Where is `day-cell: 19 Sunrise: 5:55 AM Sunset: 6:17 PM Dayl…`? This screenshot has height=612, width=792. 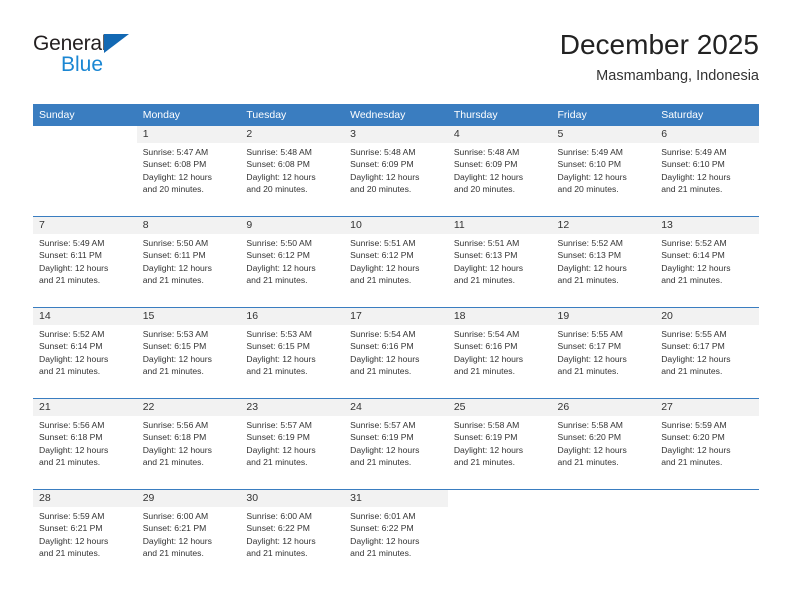 day-cell: 19 Sunrise: 5:55 AM Sunset: 6:17 PM Dayl… is located at coordinates (603, 353).